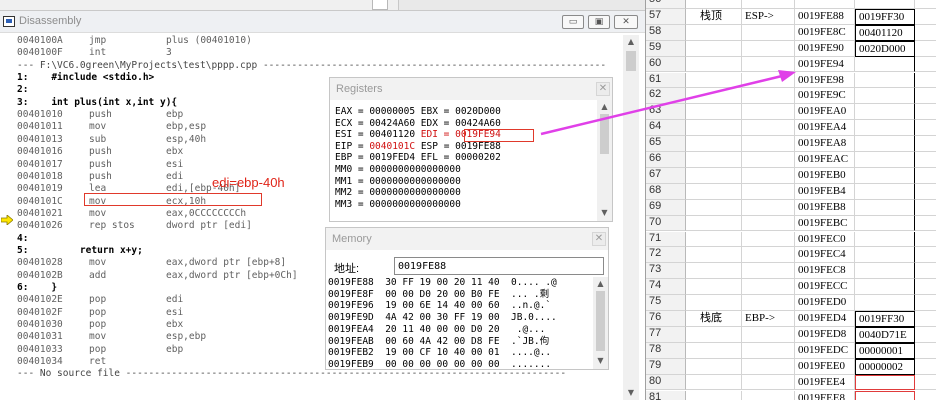  I want to click on sheet-cell: 0019FEE0, so click(825, 366).